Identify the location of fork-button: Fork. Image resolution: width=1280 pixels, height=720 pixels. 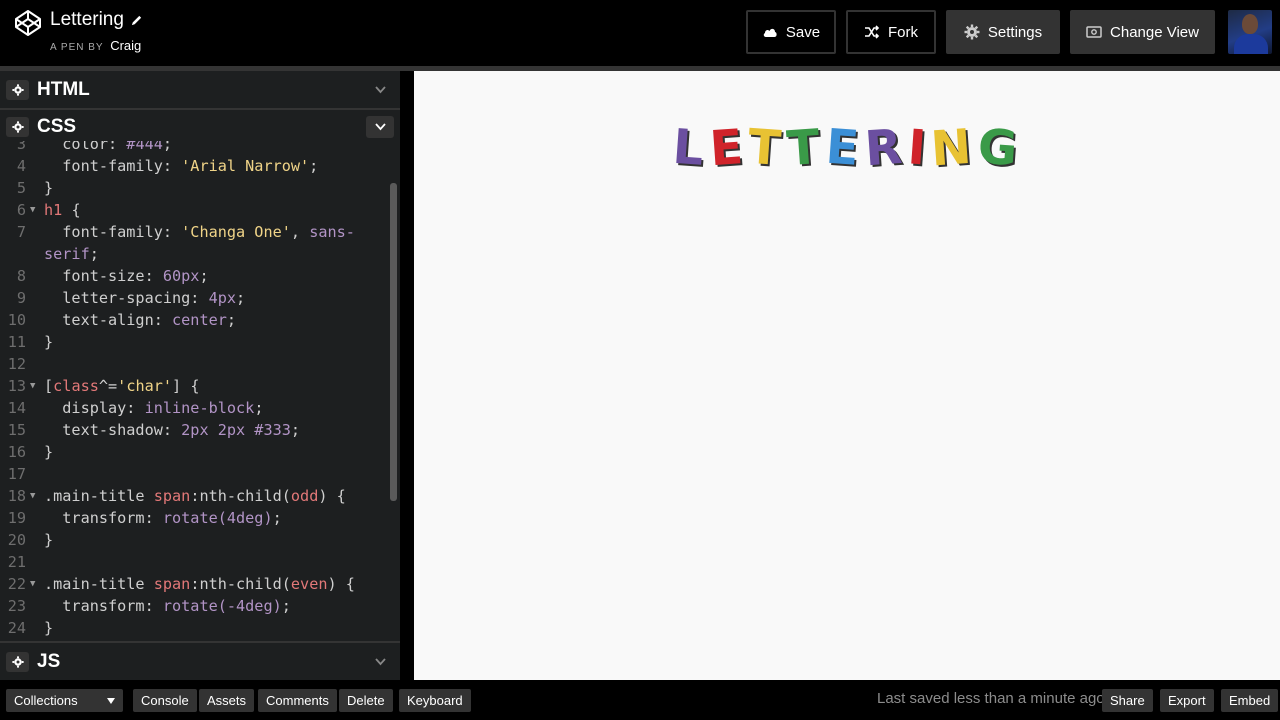
(891, 32).